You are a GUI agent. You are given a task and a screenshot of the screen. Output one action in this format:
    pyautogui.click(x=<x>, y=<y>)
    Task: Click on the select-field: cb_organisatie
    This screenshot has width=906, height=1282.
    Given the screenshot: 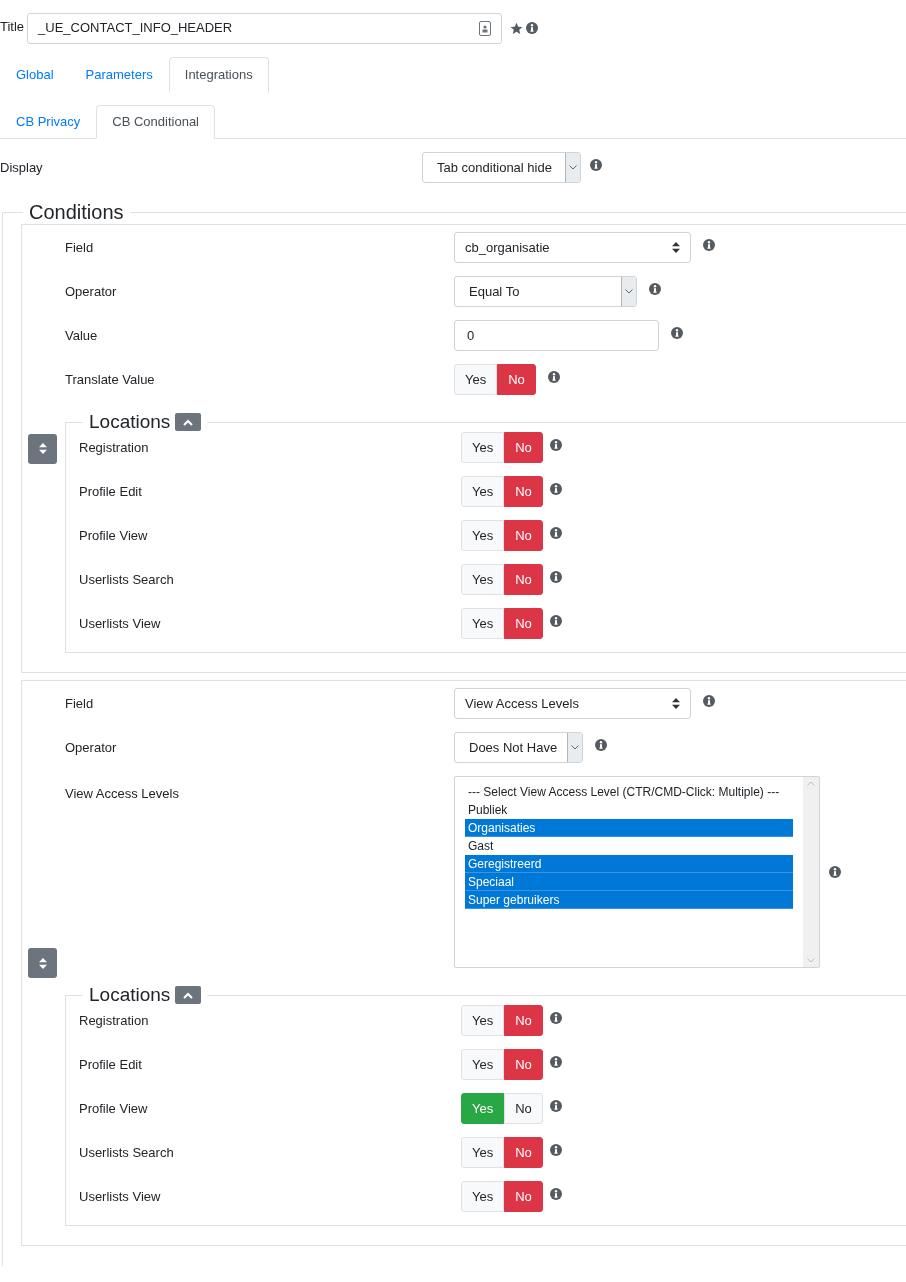 What is the action you would take?
    pyautogui.click(x=572, y=247)
    